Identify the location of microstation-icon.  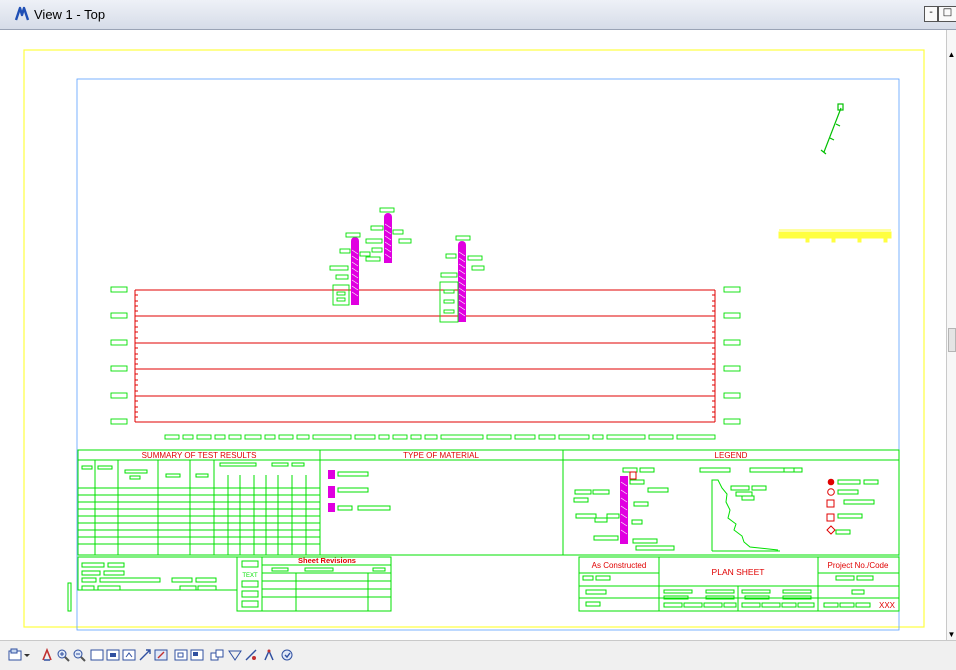
(22, 13).